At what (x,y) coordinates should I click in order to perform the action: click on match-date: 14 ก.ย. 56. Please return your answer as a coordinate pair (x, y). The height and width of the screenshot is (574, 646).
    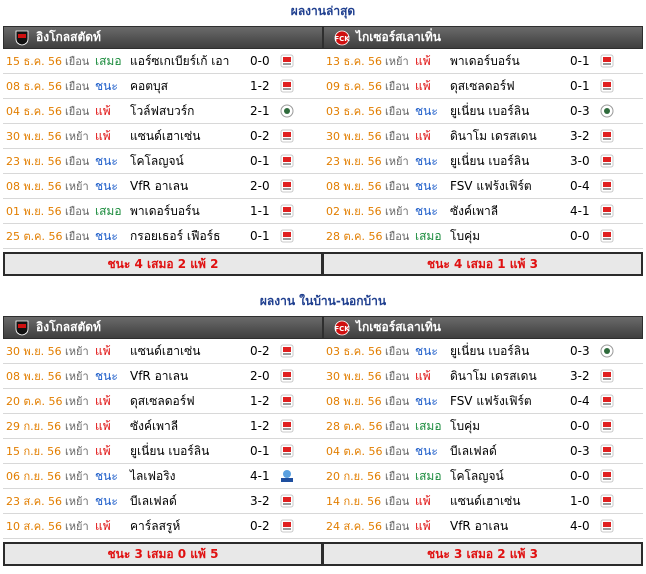
    Looking at the image, I should click on (354, 501).